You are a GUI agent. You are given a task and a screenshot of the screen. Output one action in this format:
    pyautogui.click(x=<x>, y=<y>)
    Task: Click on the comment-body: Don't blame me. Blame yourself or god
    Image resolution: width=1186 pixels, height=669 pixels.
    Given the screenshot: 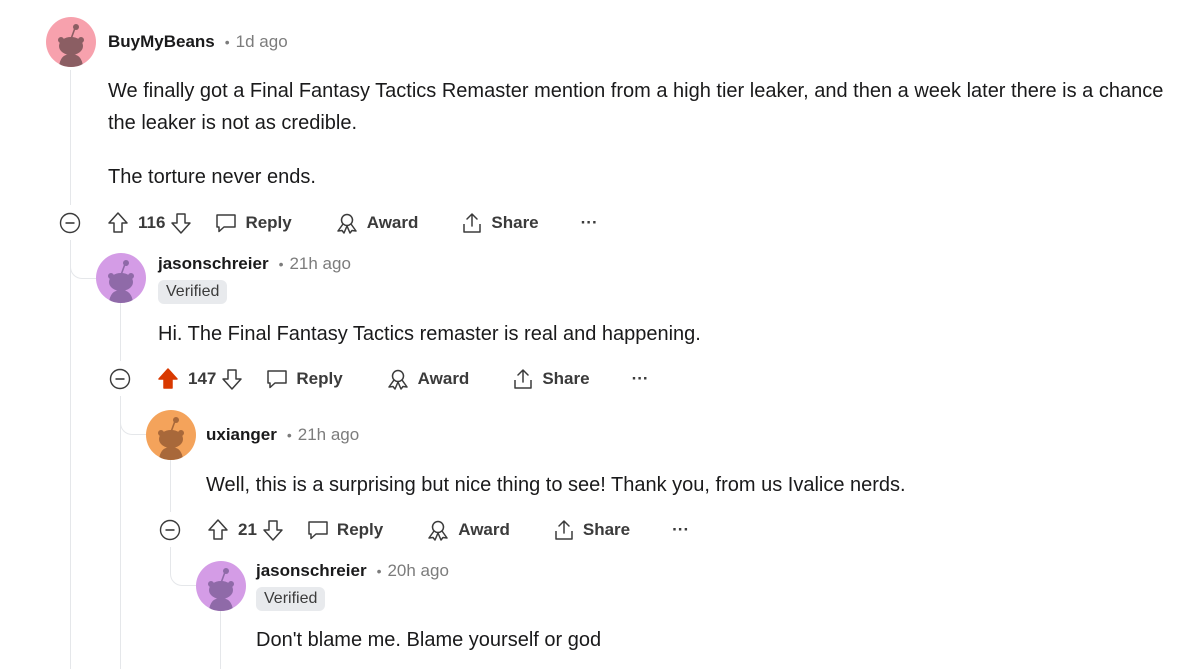 What is the action you would take?
    pyautogui.click(x=716, y=640)
    